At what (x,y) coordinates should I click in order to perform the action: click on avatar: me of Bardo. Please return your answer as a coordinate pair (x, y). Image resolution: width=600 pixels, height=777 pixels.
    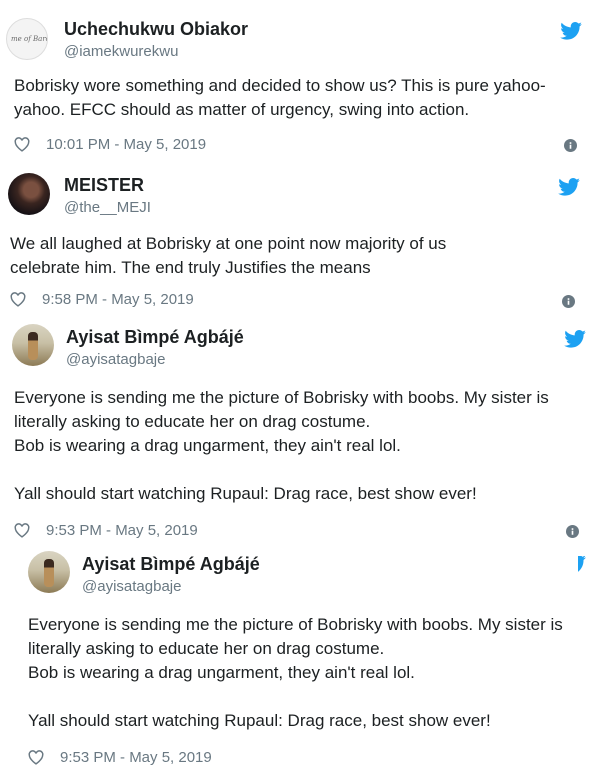
    Looking at the image, I should click on (27, 39).